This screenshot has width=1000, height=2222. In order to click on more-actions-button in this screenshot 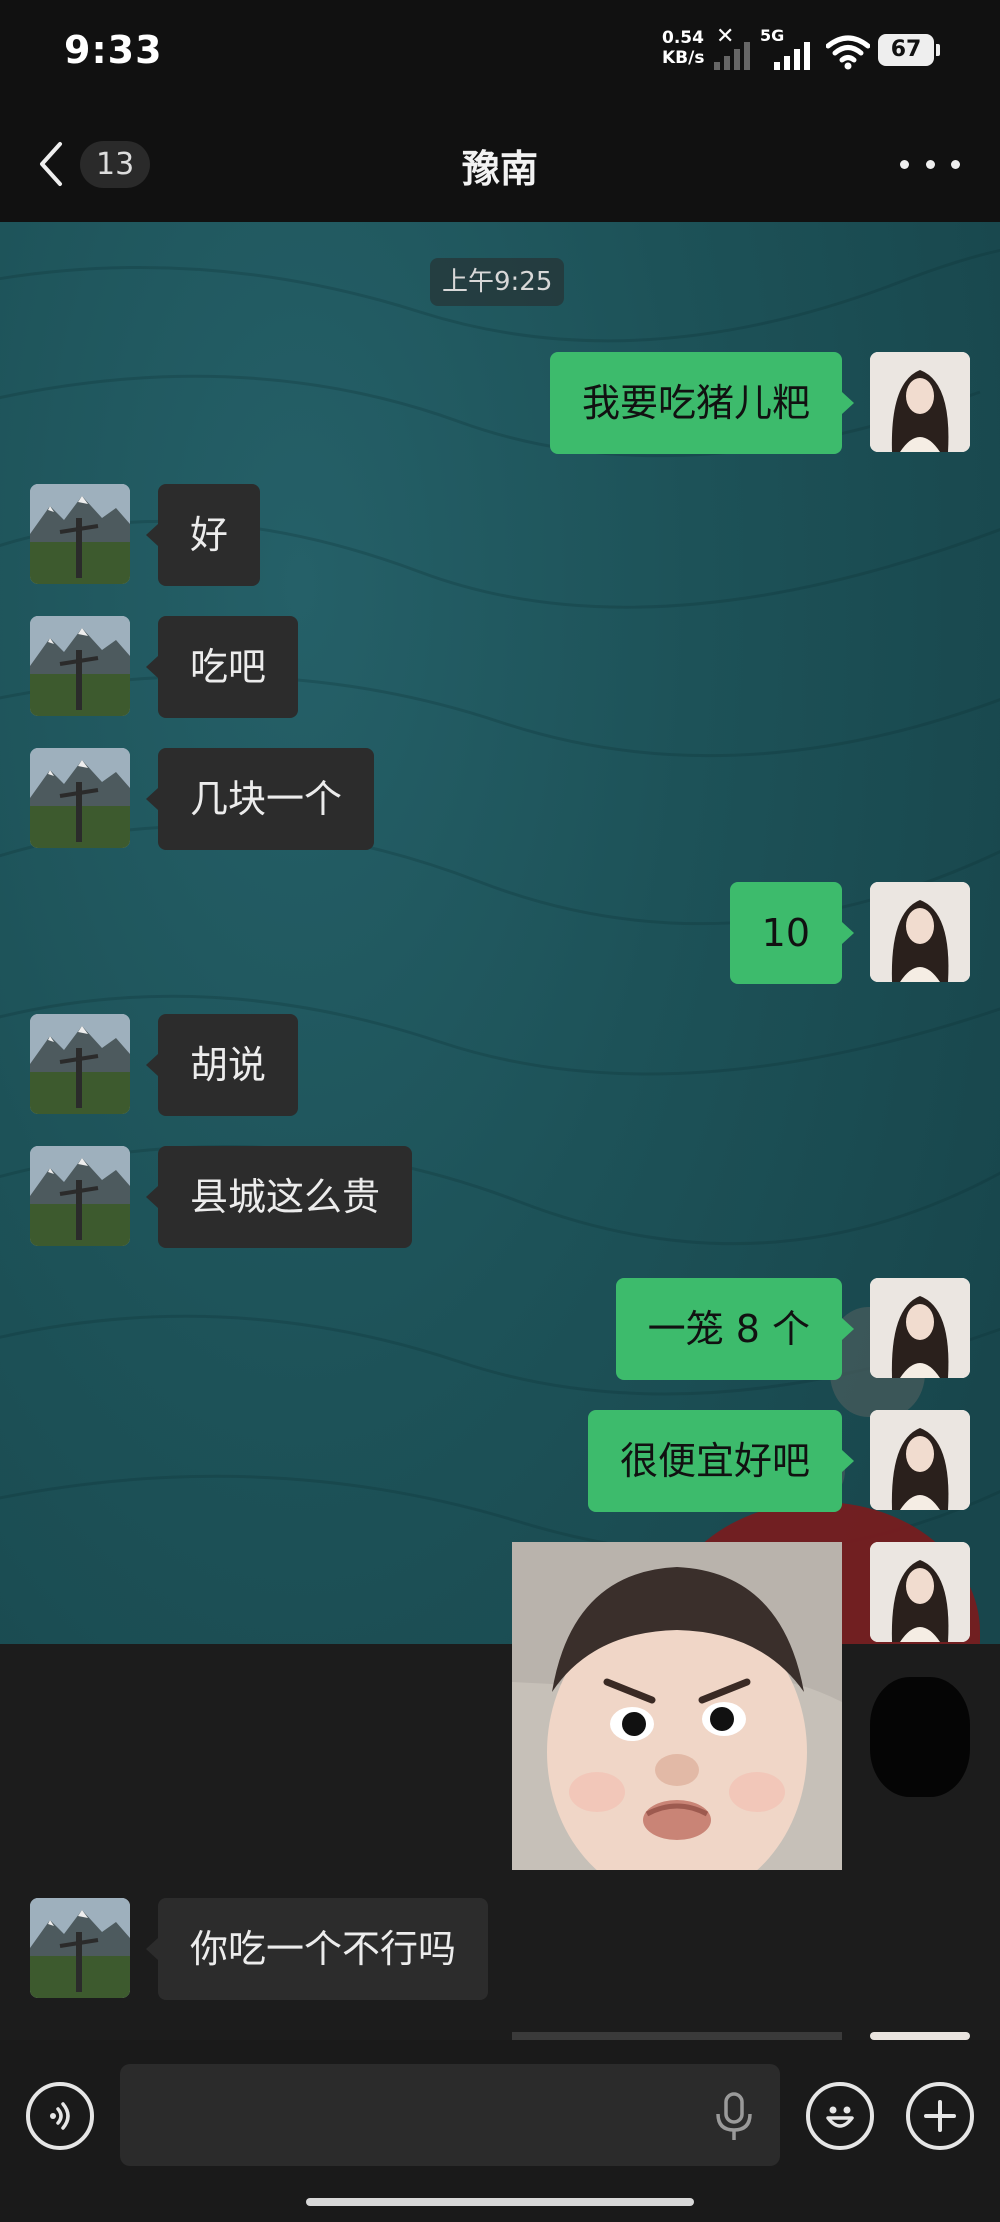, I will do `click(940, 2116)`.